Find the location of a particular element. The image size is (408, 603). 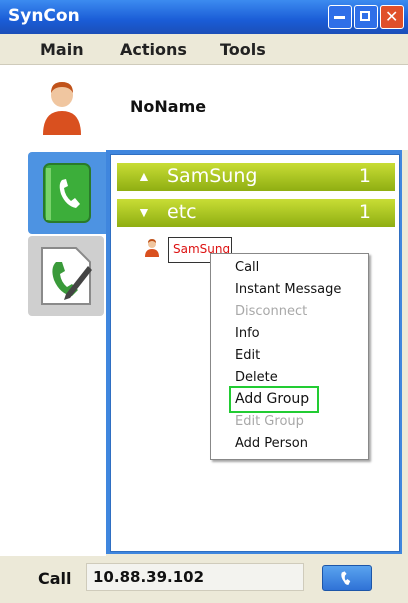

profile-area: NoName is located at coordinates (204, 107).